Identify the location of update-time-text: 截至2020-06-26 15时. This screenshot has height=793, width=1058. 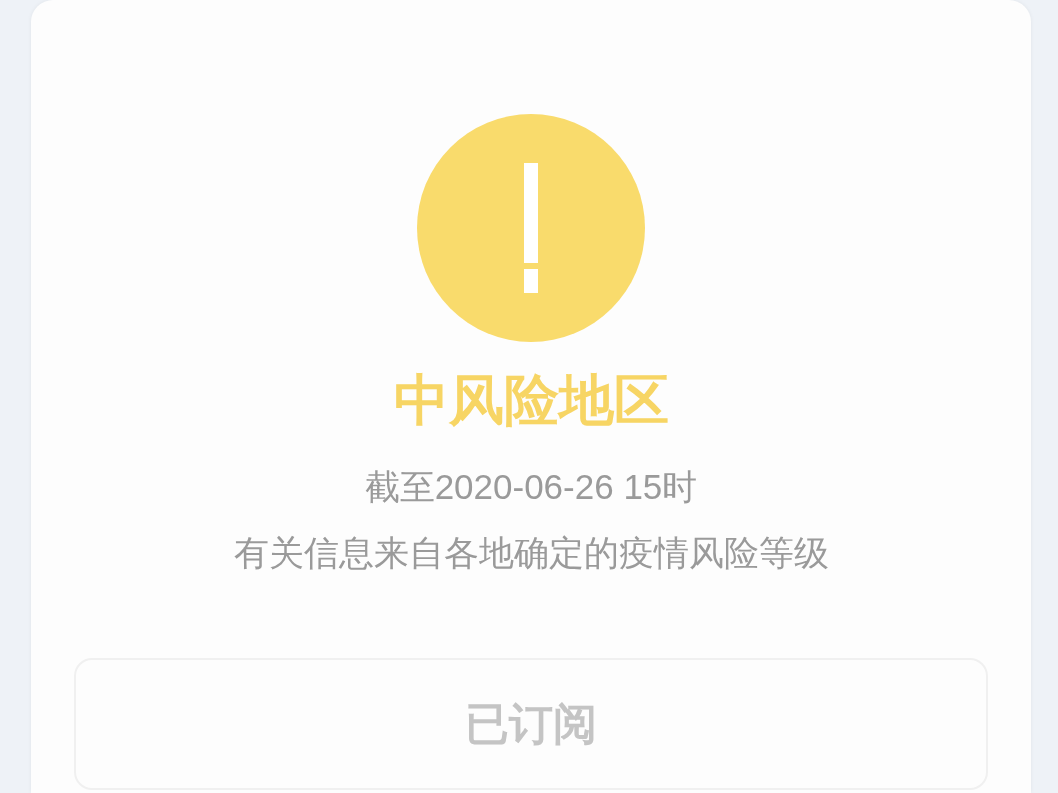
(531, 487).